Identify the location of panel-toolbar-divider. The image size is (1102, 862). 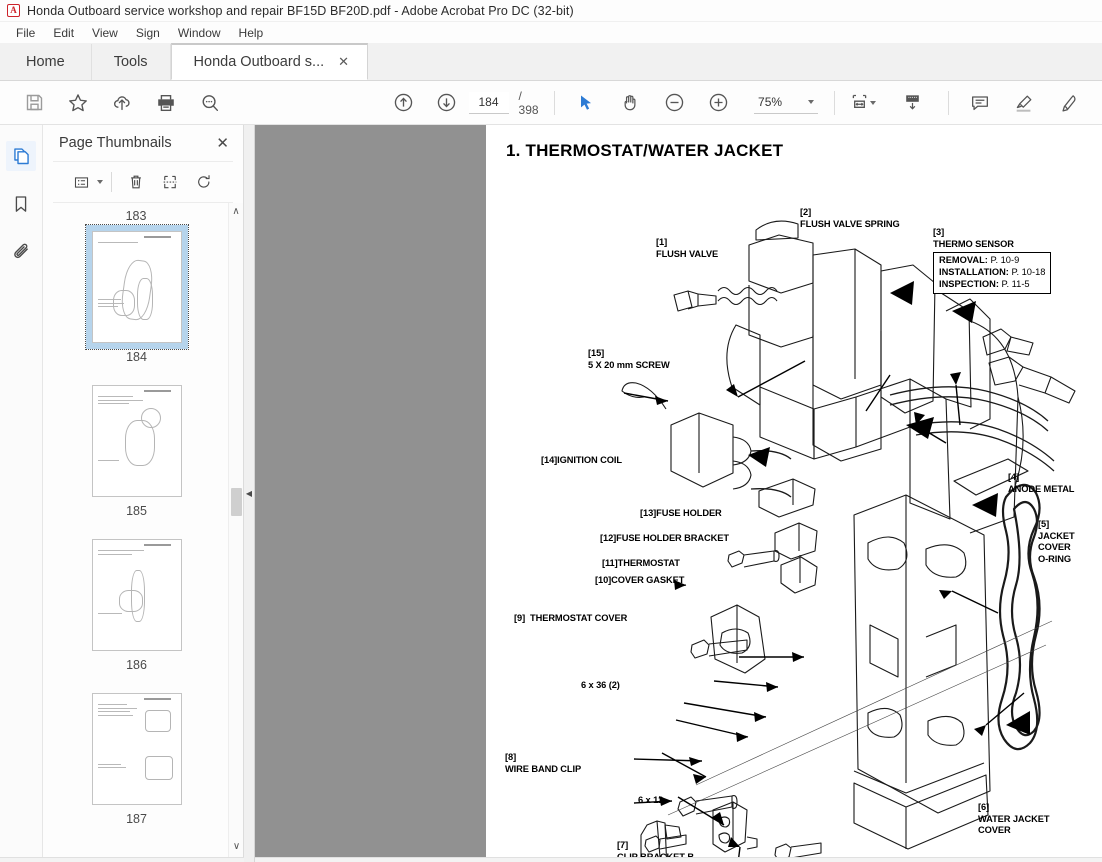
(111, 182).